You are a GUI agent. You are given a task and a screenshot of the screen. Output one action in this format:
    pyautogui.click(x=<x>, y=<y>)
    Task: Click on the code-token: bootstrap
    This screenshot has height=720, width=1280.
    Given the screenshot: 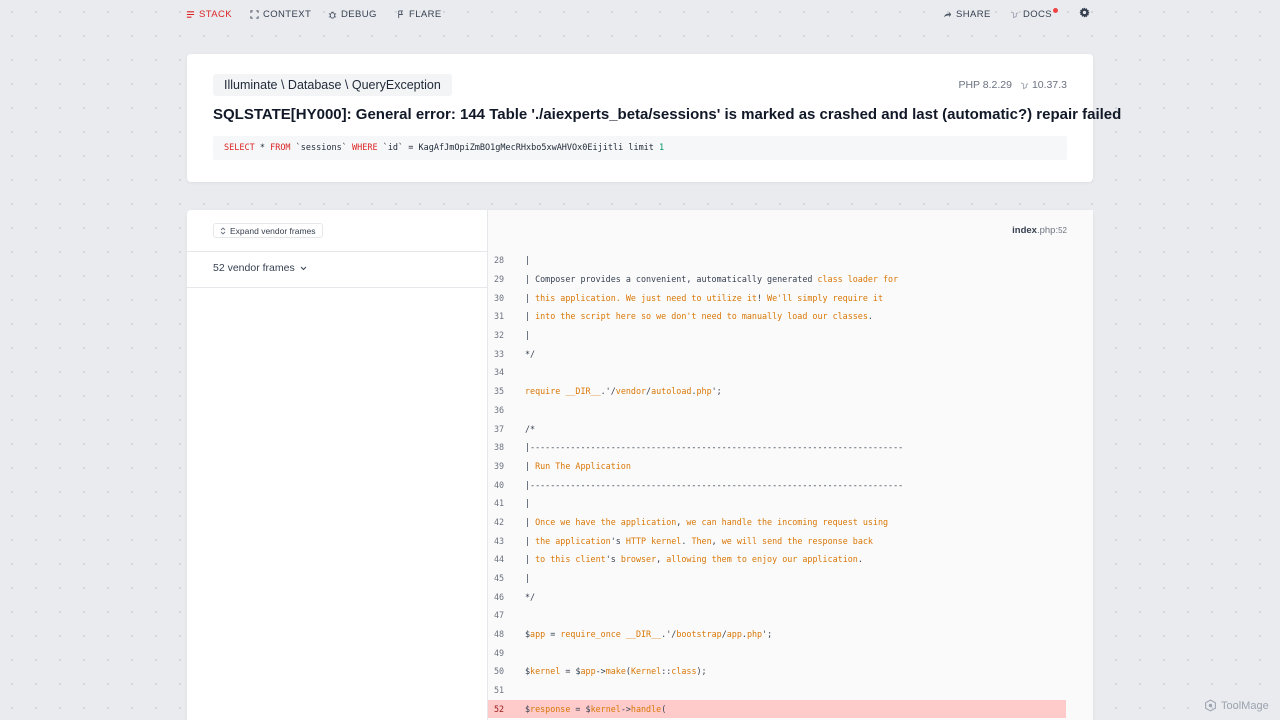 What is the action you would take?
    pyautogui.click(x=699, y=634)
    